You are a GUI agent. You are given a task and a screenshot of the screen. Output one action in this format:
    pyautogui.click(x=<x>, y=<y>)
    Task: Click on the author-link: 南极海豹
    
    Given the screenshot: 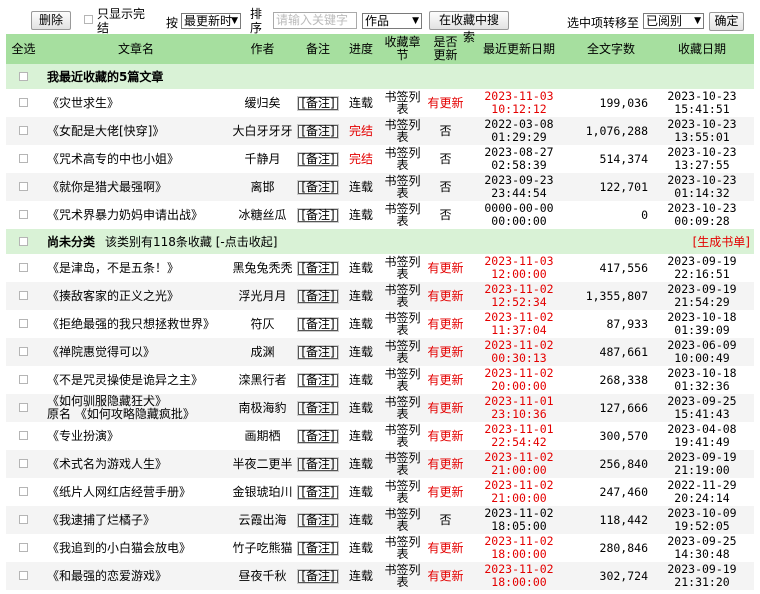 What is the action you would take?
    pyautogui.click(x=262, y=408)
    